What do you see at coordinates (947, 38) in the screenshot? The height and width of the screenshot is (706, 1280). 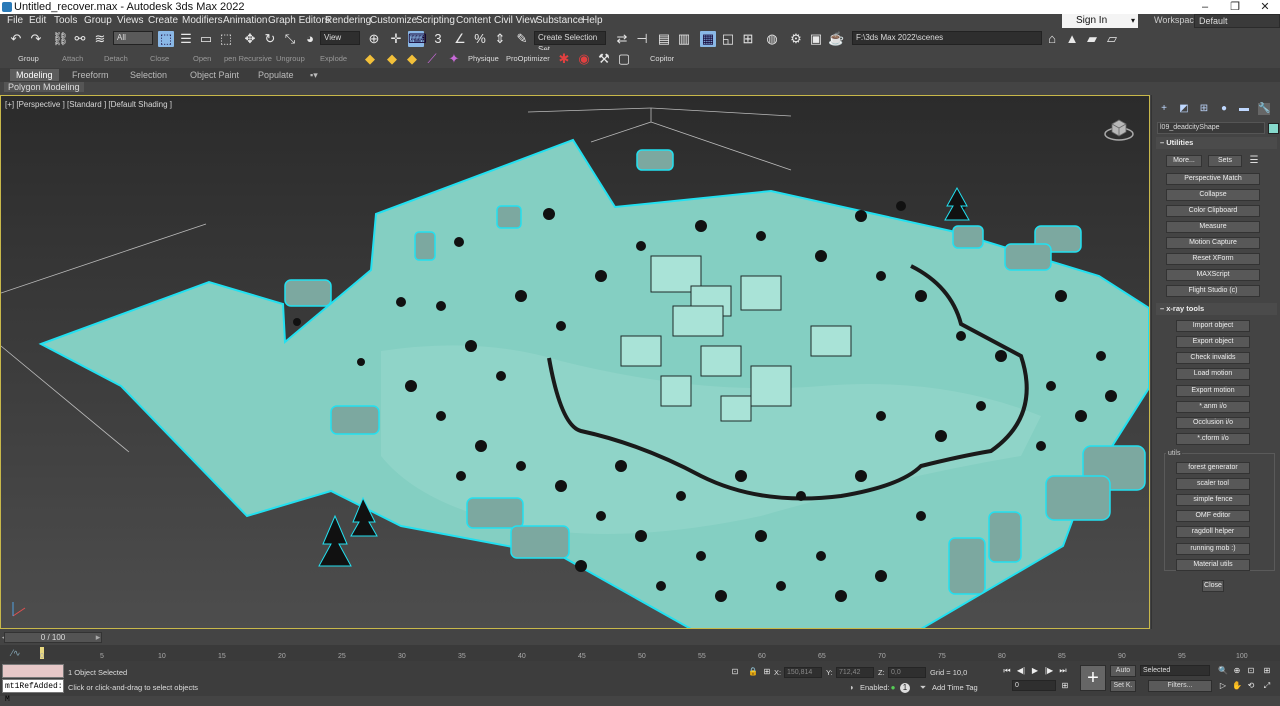 I see `project-path-select: F:\3ds Max 2022\scenes` at bounding box center [947, 38].